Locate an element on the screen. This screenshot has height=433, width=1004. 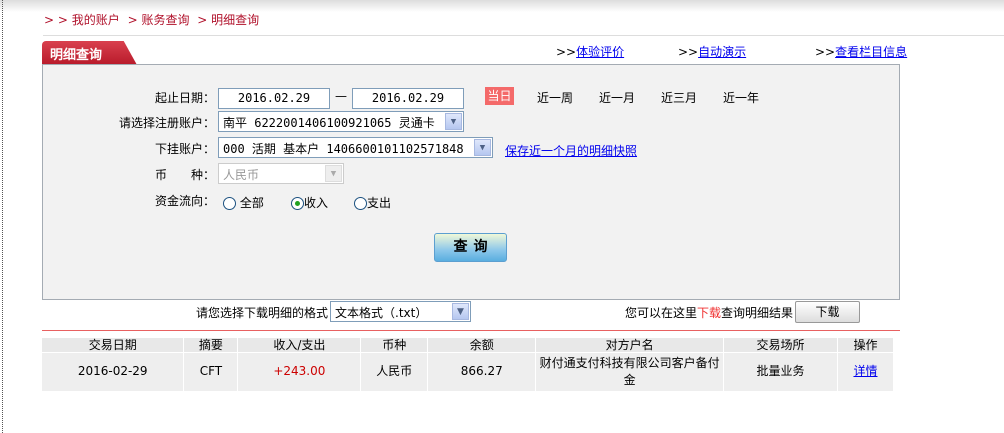
query-button: 查询 is located at coordinates (470, 247).